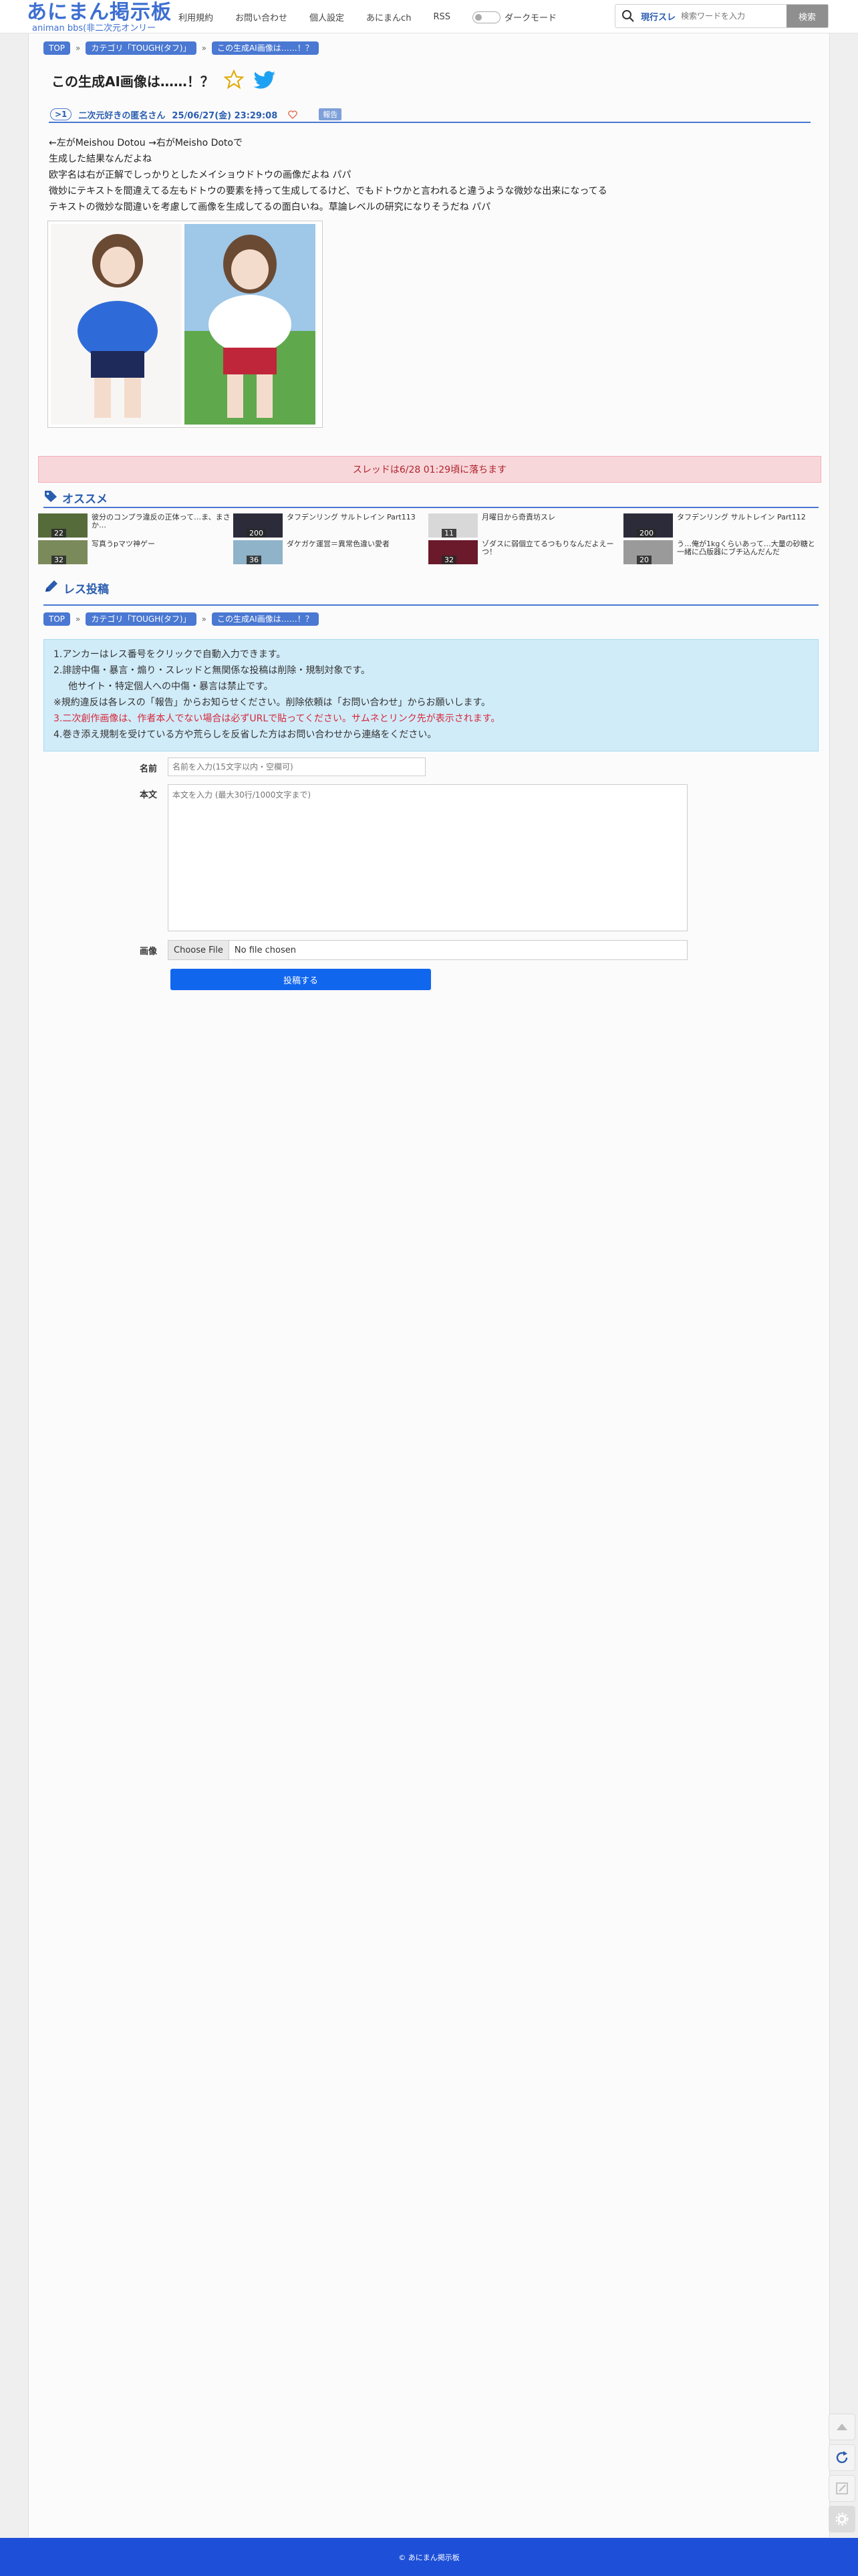  Describe the element at coordinates (264, 81) in the screenshot. I see `twitter-share-icon` at that location.